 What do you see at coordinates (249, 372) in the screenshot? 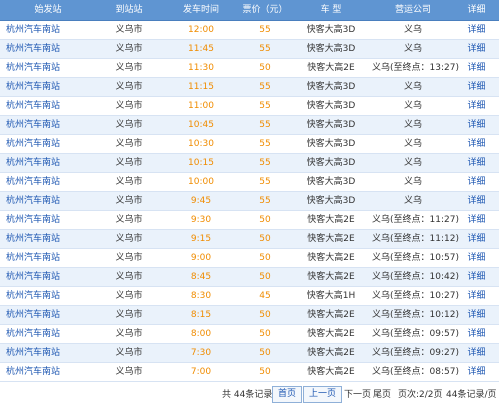
I see `table-row: 杭州汽车南站 义乌市 7:00 50 快客大高2E 义乌(至终点：08:57) 详细` at bounding box center [249, 372].